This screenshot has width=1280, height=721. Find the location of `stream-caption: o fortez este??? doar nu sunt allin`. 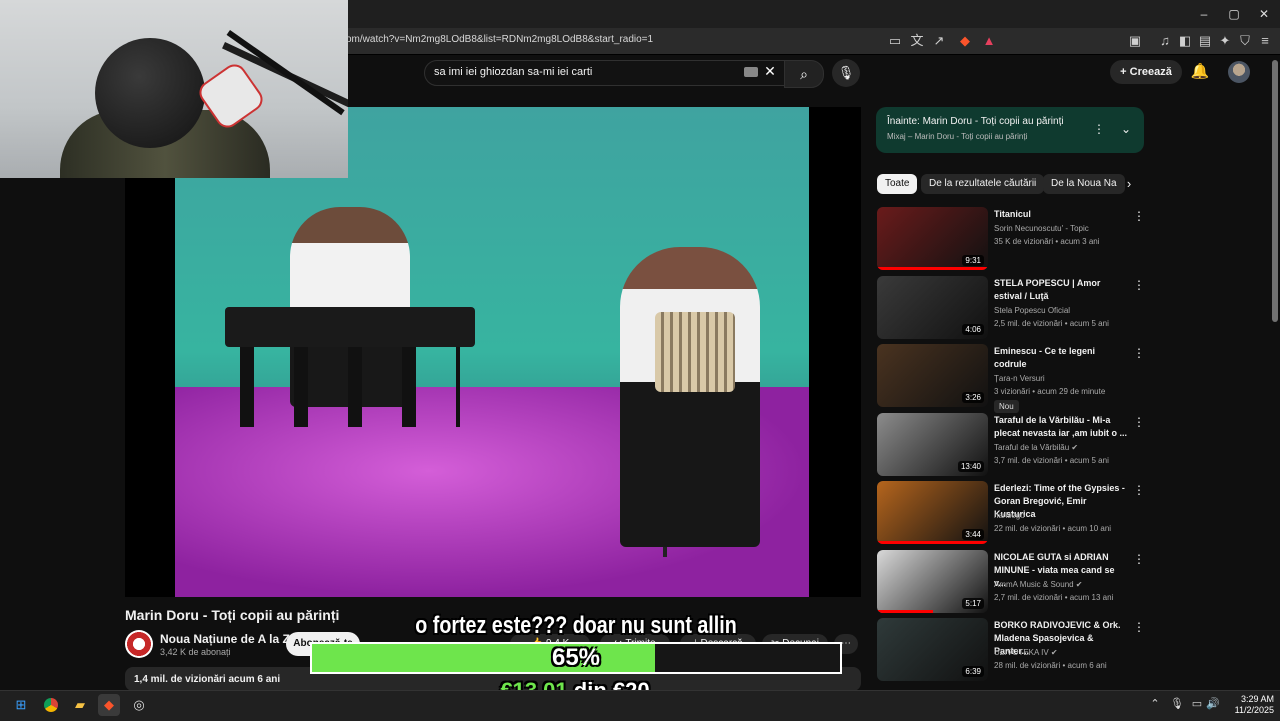

stream-caption: o fortez este??? doar nu sunt allin is located at coordinates (576, 625).